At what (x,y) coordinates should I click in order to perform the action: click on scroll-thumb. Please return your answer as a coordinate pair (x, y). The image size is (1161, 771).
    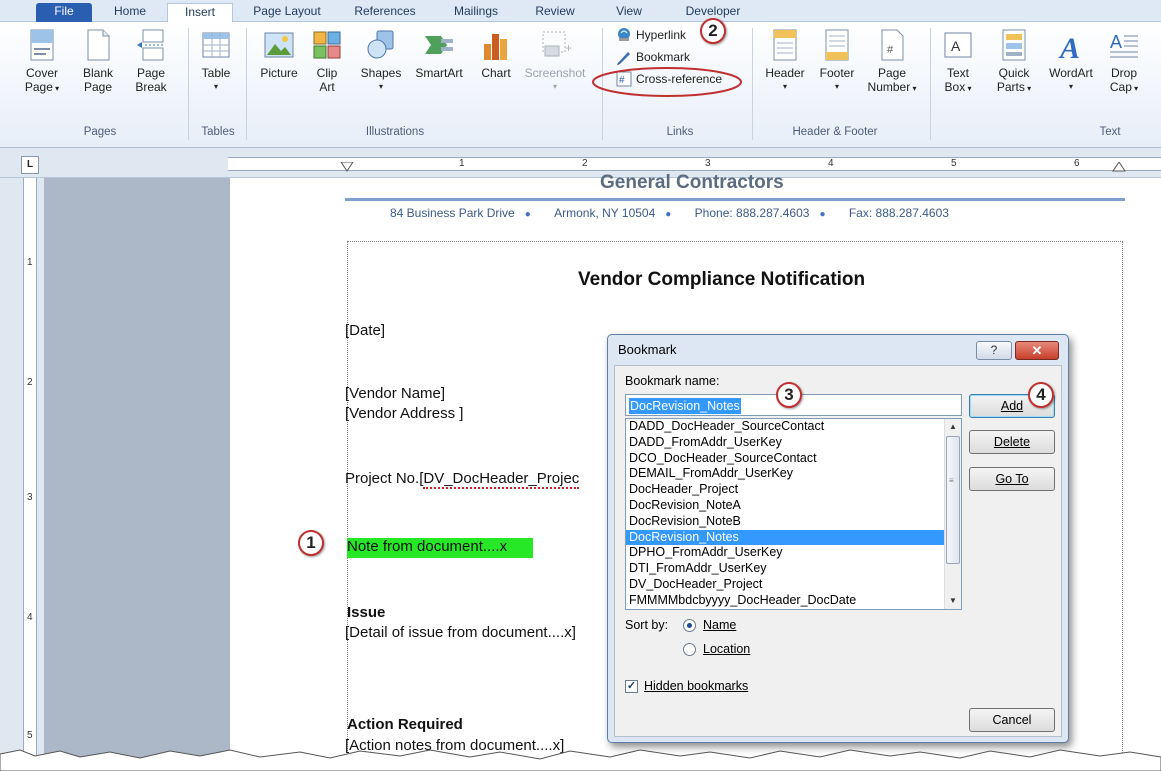
    Looking at the image, I should click on (953, 500).